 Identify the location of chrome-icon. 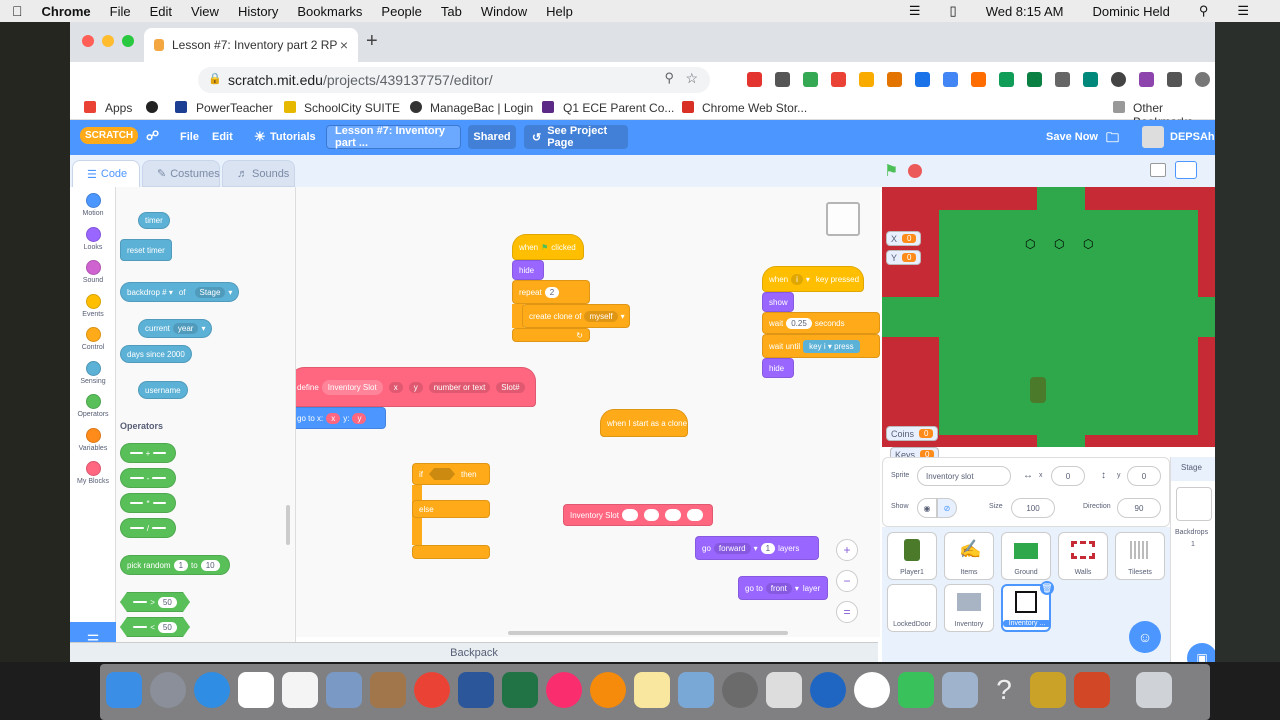
(432, 690).